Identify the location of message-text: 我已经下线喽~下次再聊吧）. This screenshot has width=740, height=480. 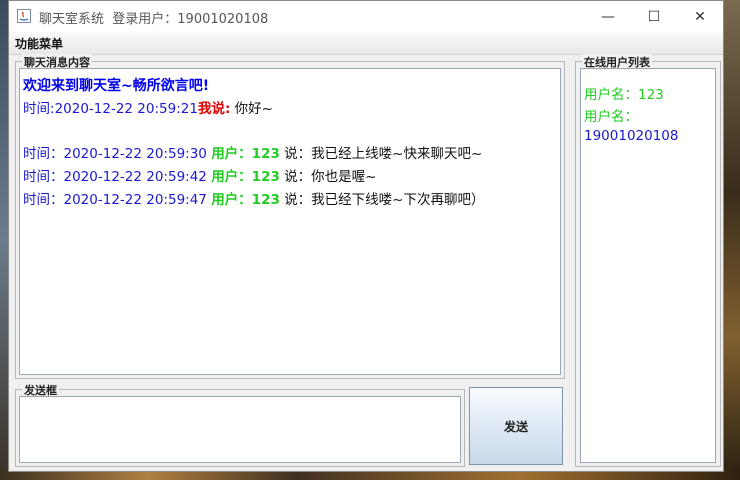
(398, 200).